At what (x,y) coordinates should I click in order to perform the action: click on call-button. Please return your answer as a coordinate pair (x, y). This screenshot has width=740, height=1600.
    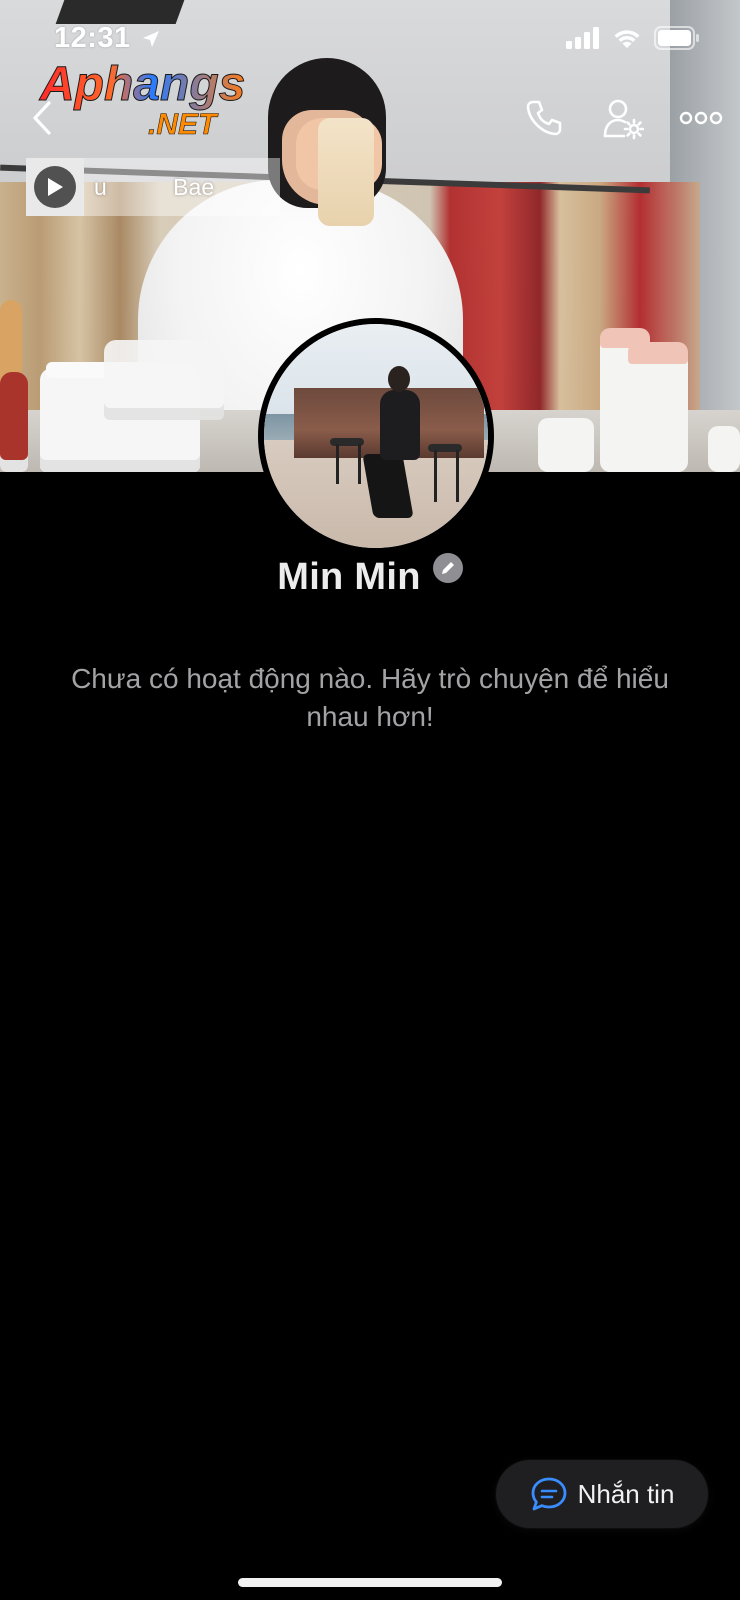
    Looking at the image, I should click on (544, 118).